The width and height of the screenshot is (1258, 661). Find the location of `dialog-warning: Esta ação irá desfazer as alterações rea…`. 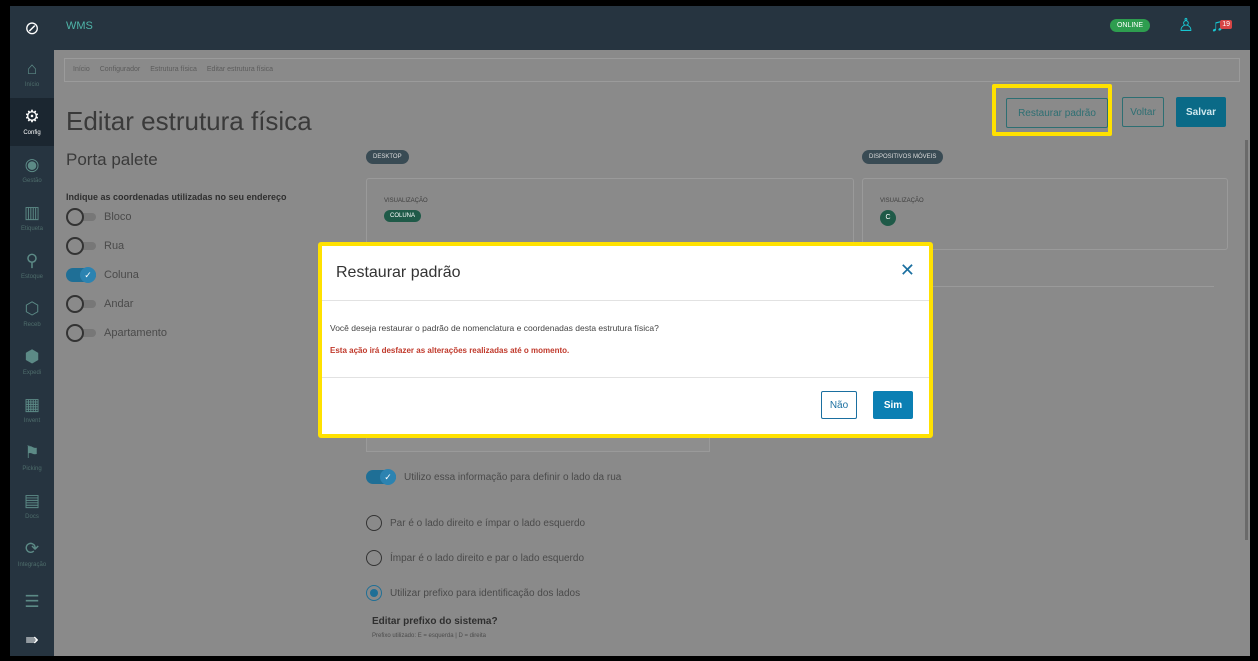

dialog-warning: Esta ação irá desfazer as alterações rea… is located at coordinates (450, 350).